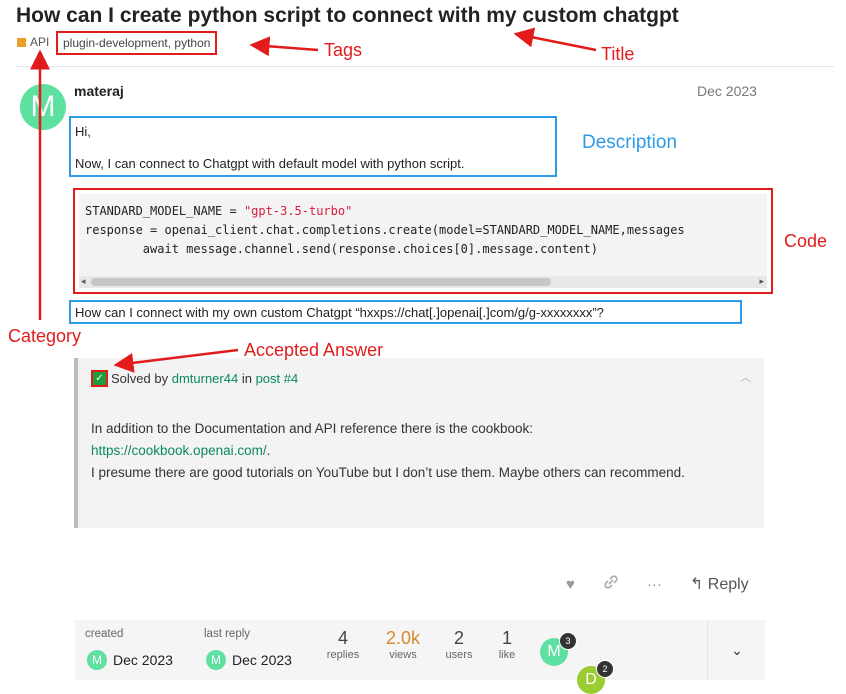 The width and height of the screenshot is (846, 694). Describe the element at coordinates (104, 634) in the screenshot. I see `created-label: created` at that location.